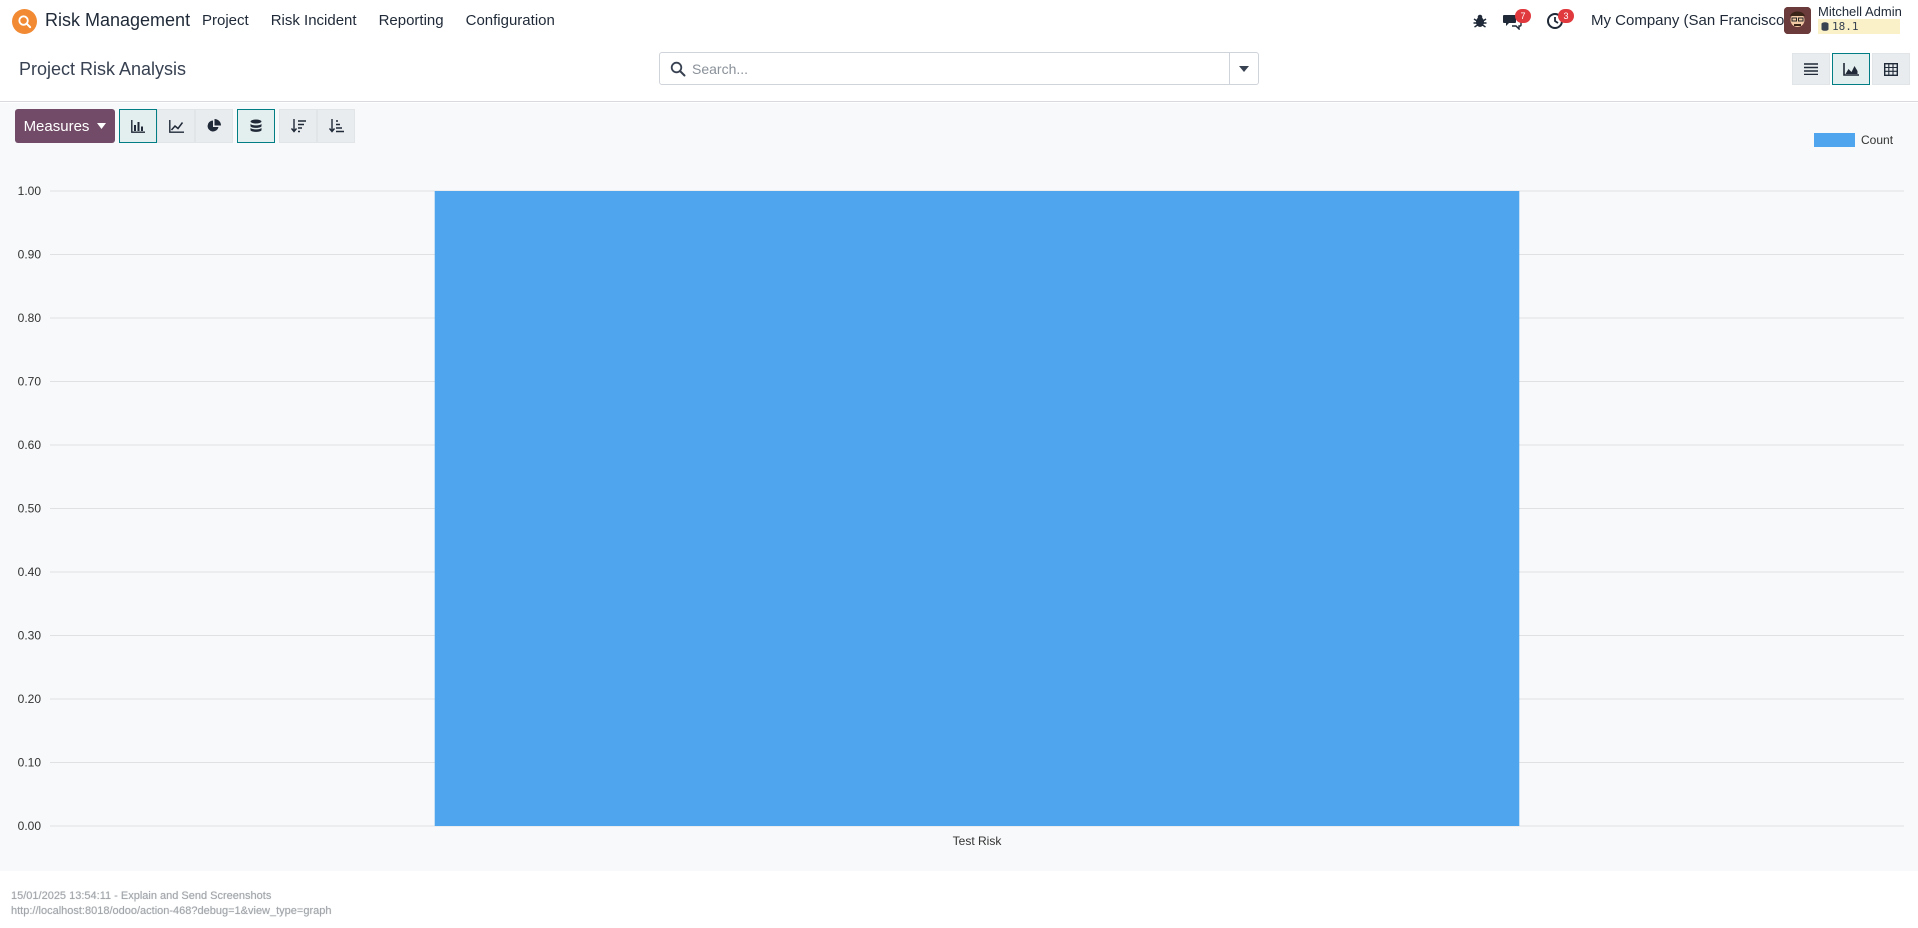  What do you see at coordinates (1834, 140) in the screenshot?
I see `legend-swatch-count` at bounding box center [1834, 140].